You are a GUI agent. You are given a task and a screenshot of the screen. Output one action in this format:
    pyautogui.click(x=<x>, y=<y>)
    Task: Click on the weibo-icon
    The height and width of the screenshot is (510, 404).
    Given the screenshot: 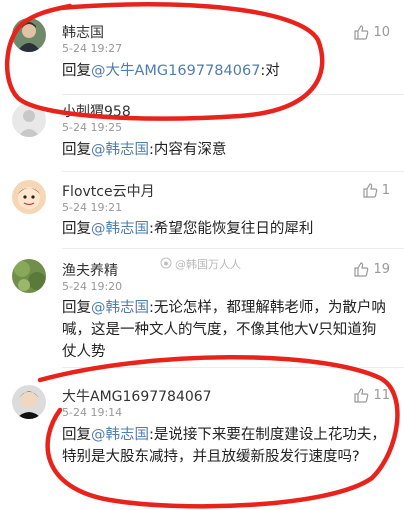 What is the action you would take?
    pyautogui.click(x=166, y=264)
    